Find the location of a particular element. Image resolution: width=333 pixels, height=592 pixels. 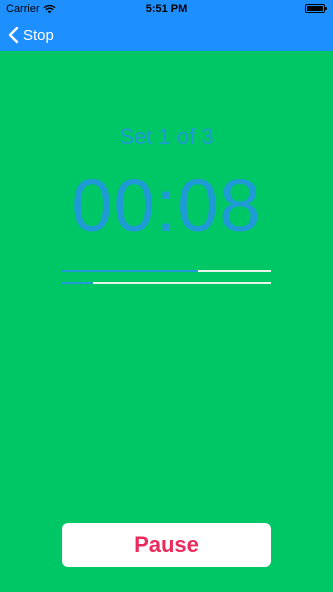

status-bar: Carrier 5:51 PM is located at coordinates (166, 9).